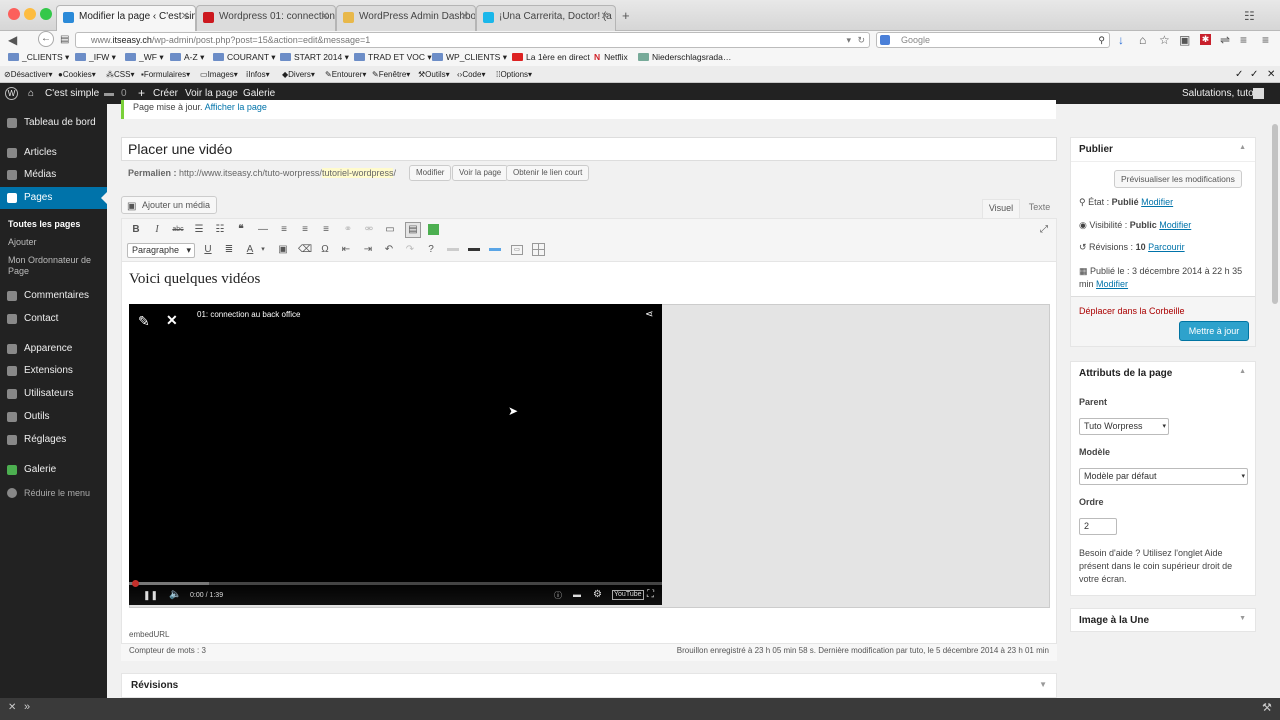 The image size is (1280, 720). I want to click on outdent-icon: ⇤, so click(346, 250).